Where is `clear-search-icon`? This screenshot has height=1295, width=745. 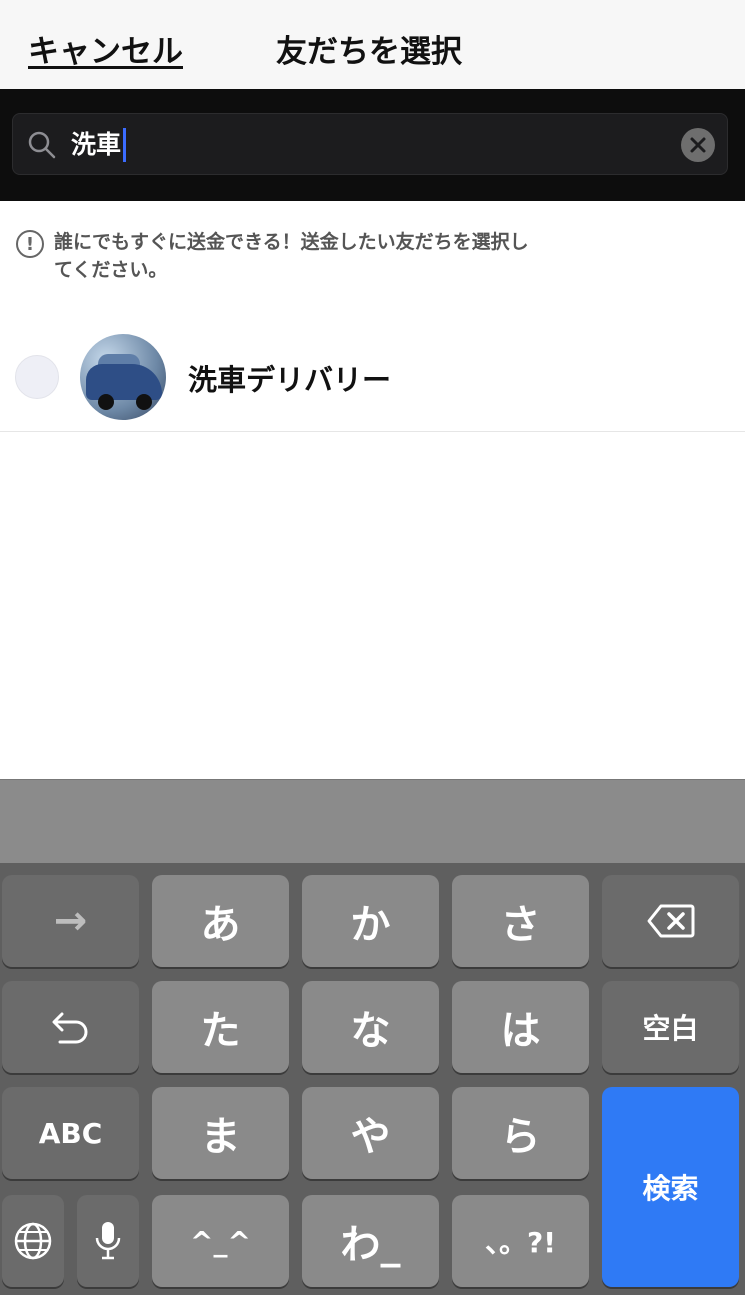
clear-search-icon is located at coordinates (698, 145).